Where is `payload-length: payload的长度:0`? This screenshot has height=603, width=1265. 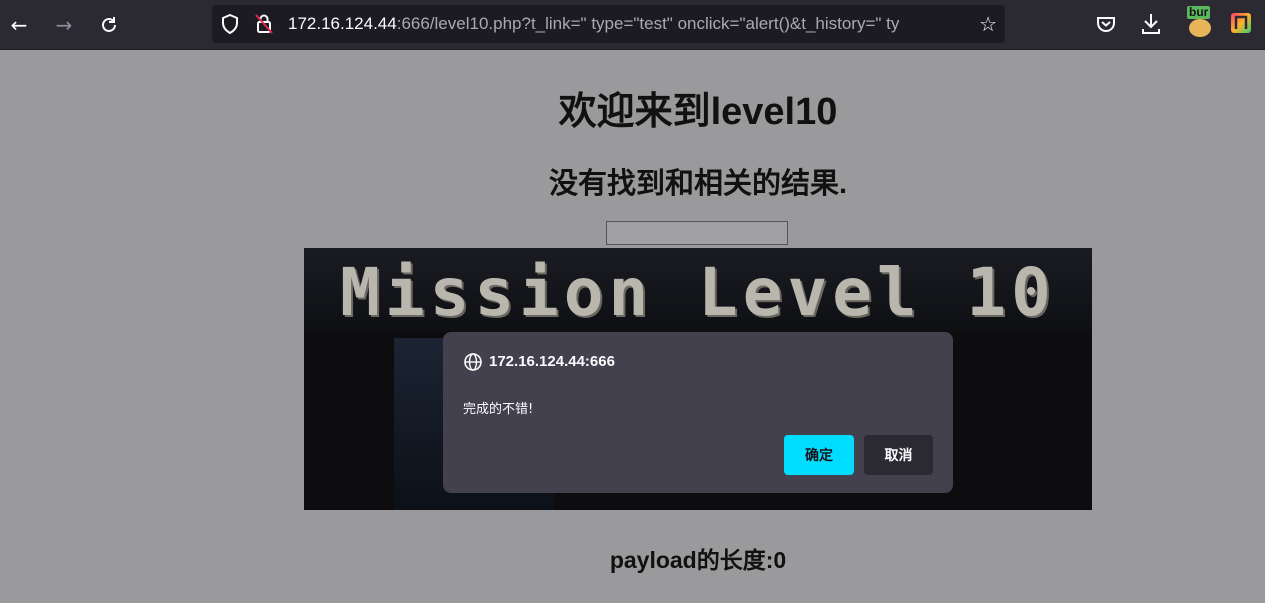
payload-length: payload的长度:0 is located at coordinates (698, 560).